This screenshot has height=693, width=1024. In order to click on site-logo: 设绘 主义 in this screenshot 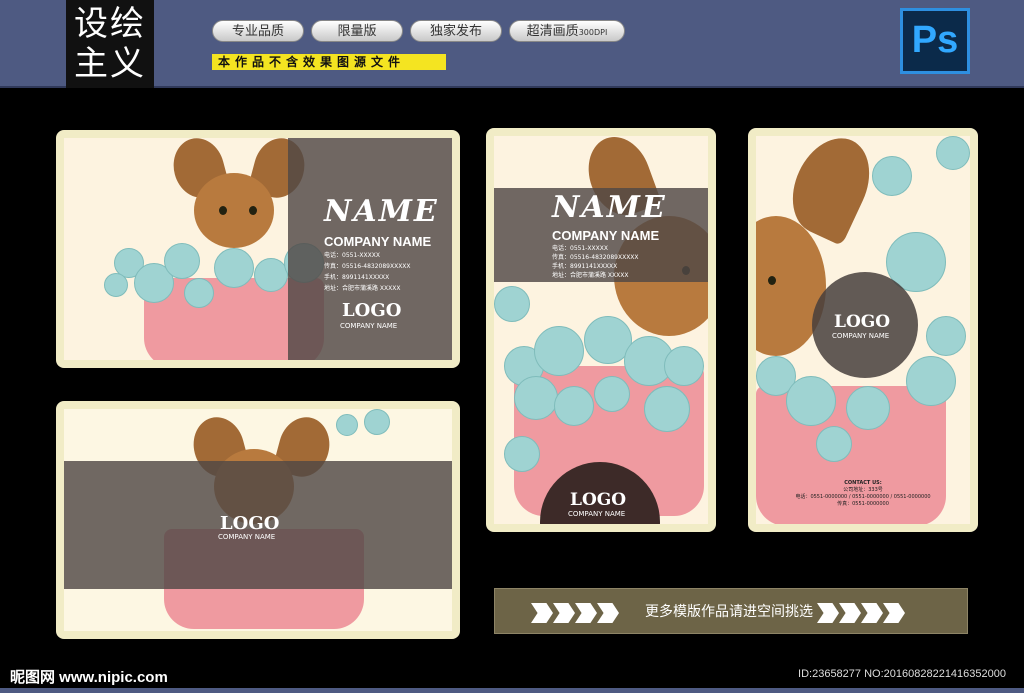, I will do `click(110, 44)`.